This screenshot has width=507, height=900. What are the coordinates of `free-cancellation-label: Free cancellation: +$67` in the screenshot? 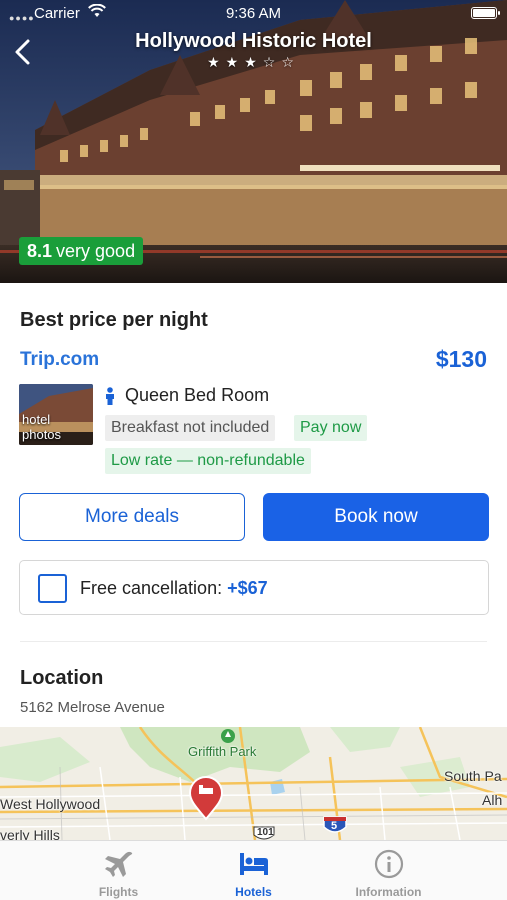 It's located at (174, 588).